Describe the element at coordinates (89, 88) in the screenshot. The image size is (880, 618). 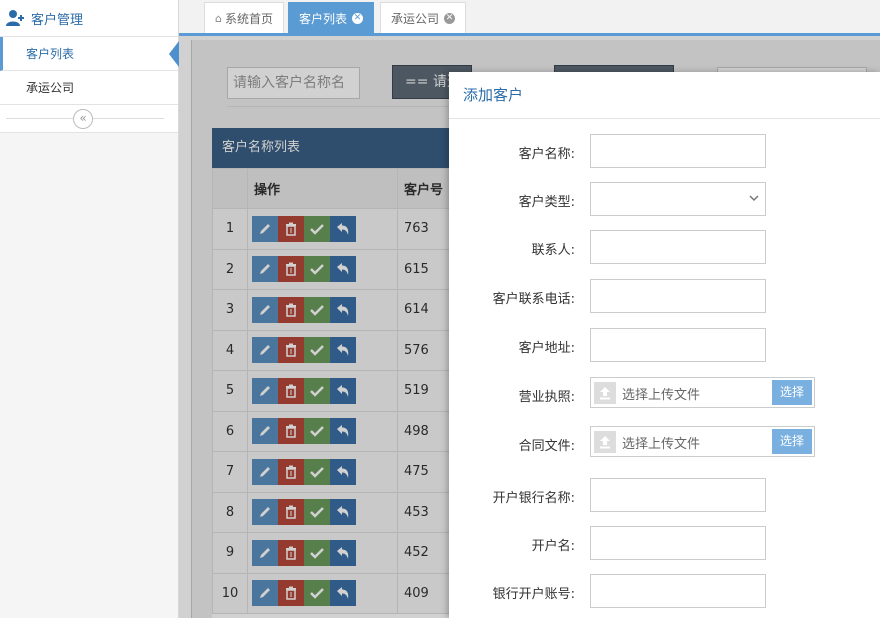
I see `sidebar-item-carrier: 承运公司` at that location.